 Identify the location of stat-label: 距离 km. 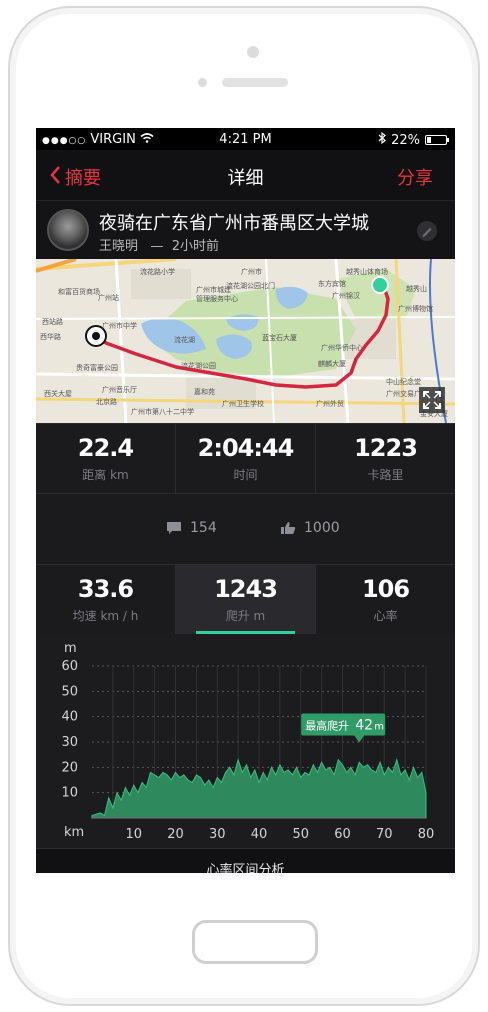
(105, 475).